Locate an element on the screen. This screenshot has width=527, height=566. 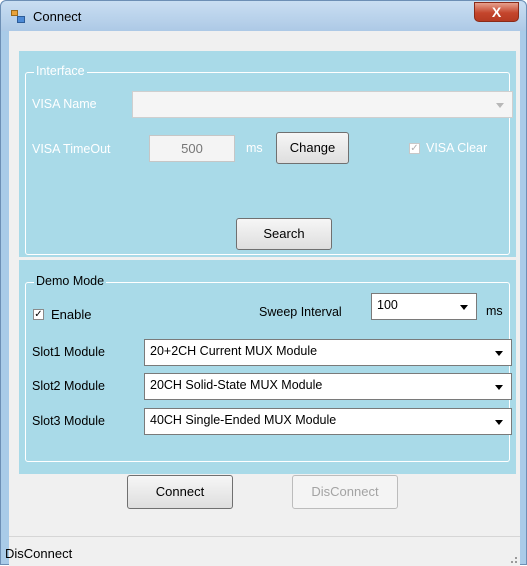
enable-checkbox: ✓ is located at coordinates (38, 314).